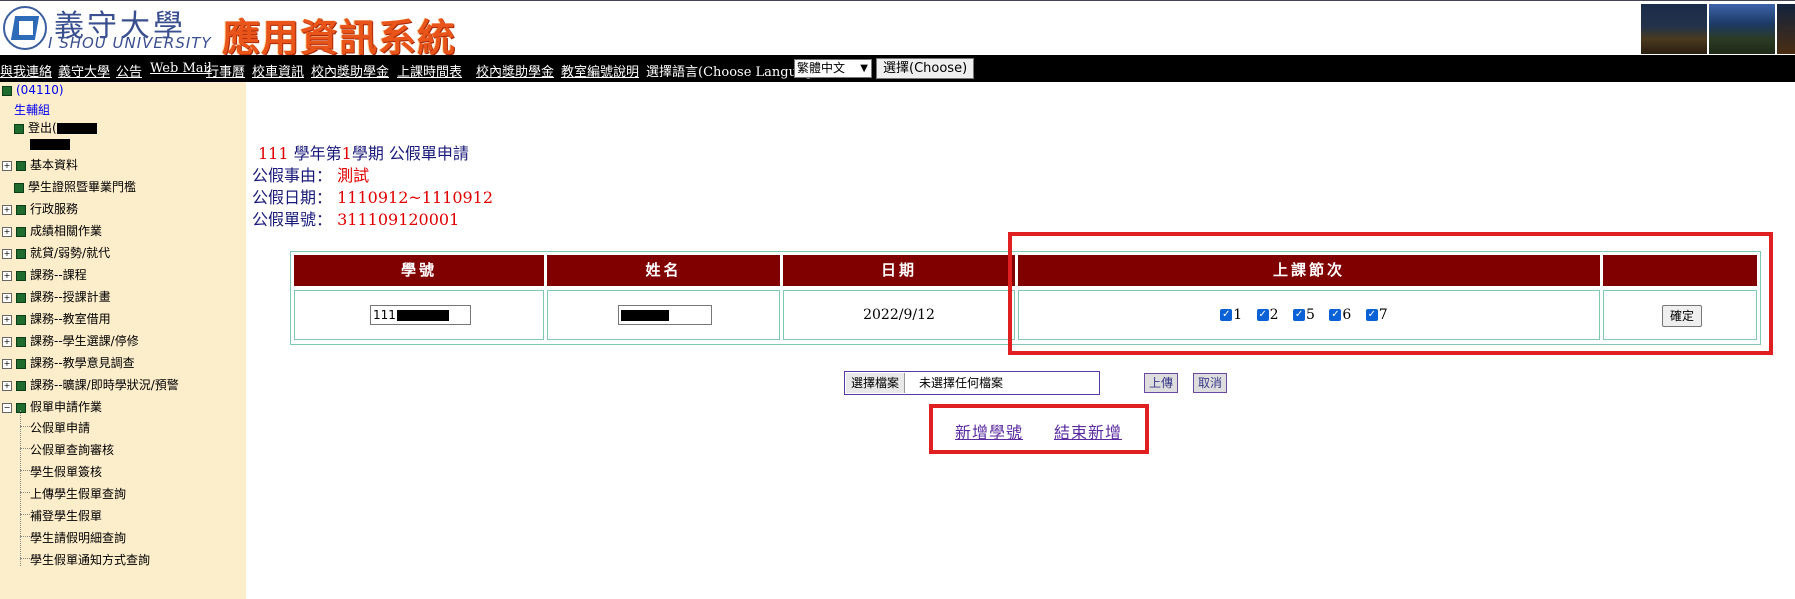  What do you see at coordinates (961, 383) in the screenshot?
I see `file-status: 未選擇任何檔案` at bounding box center [961, 383].